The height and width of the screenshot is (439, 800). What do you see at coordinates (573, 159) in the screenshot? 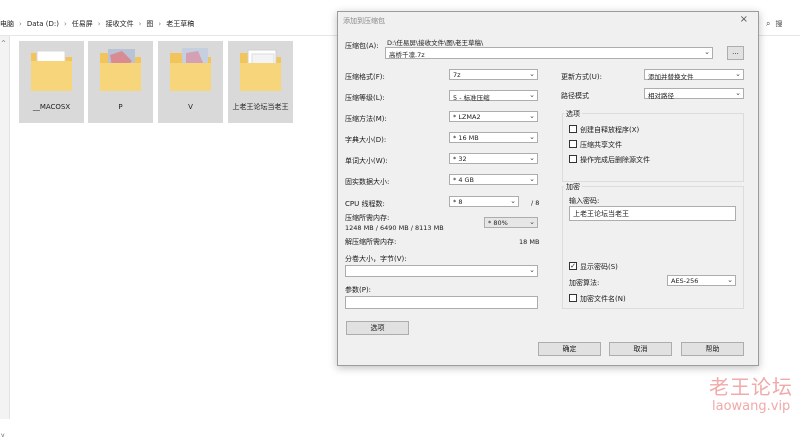
I see `delete-source-checkbox` at bounding box center [573, 159].